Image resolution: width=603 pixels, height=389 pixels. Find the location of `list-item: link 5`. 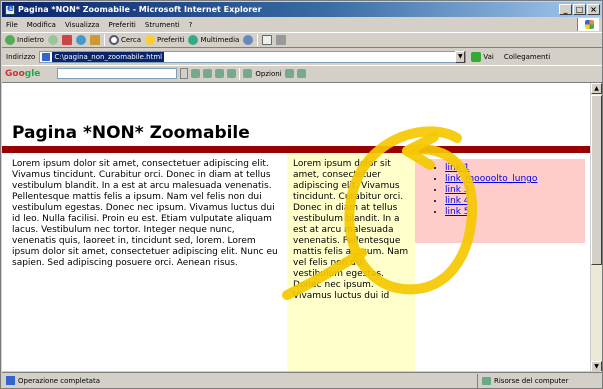

list-item: link 5 is located at coordinates (515, 212).